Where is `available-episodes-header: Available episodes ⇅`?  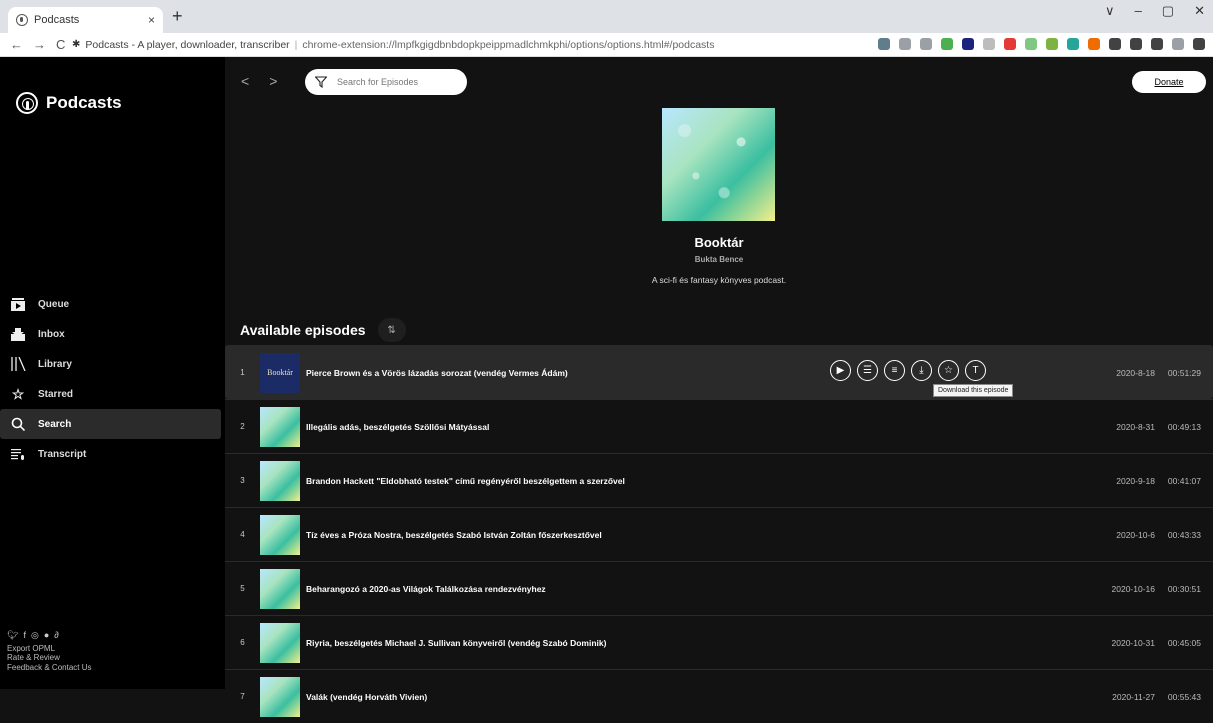
available-episodes-header: Available episodes ⇅ is located at coordinates (323, 330).